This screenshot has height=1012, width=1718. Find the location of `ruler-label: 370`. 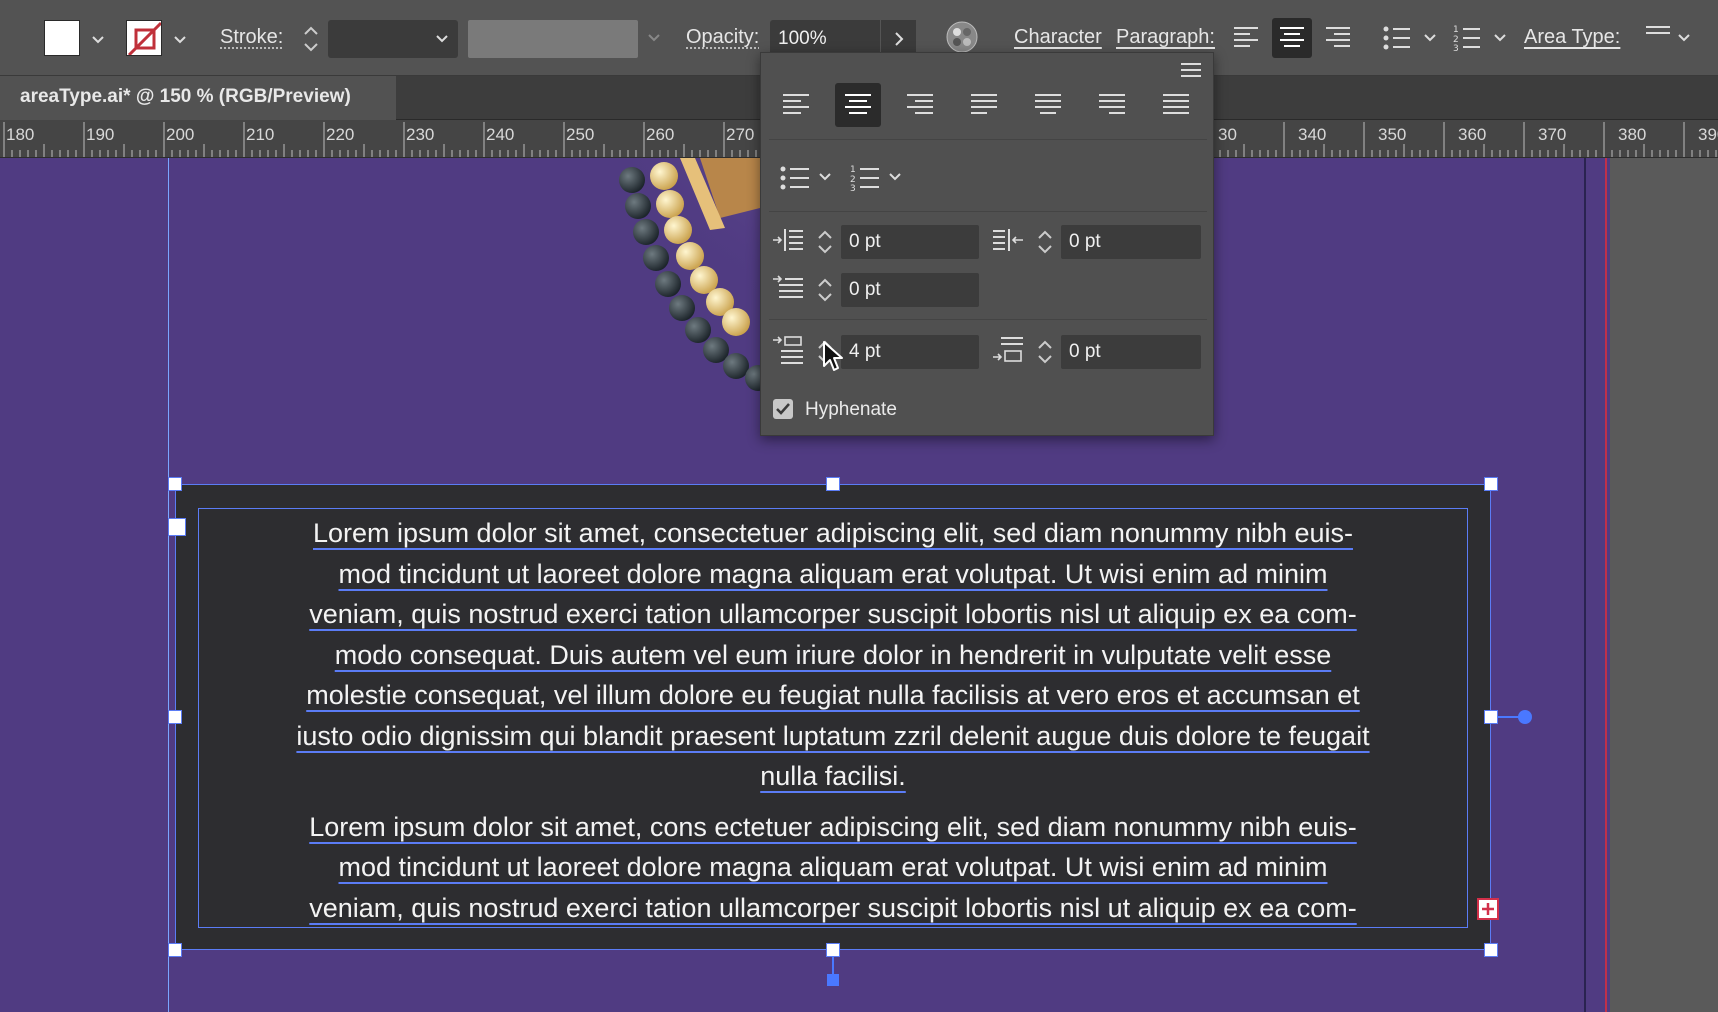

ruler-label: 370 is located at coordinates (1552, 134).